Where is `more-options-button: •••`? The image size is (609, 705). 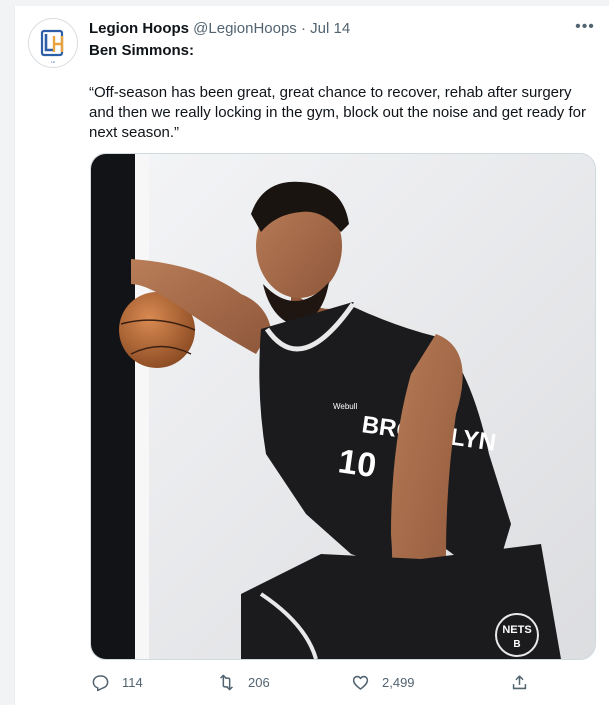
more-options-button: ••• is located at coordinates (585, 28).